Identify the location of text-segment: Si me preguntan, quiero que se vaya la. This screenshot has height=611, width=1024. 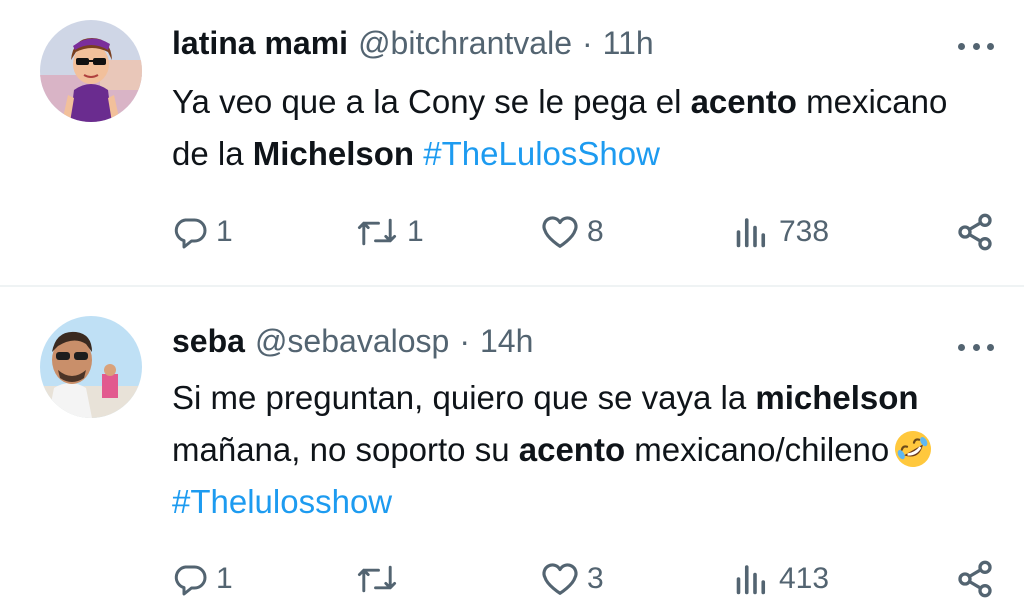
(464, 397).